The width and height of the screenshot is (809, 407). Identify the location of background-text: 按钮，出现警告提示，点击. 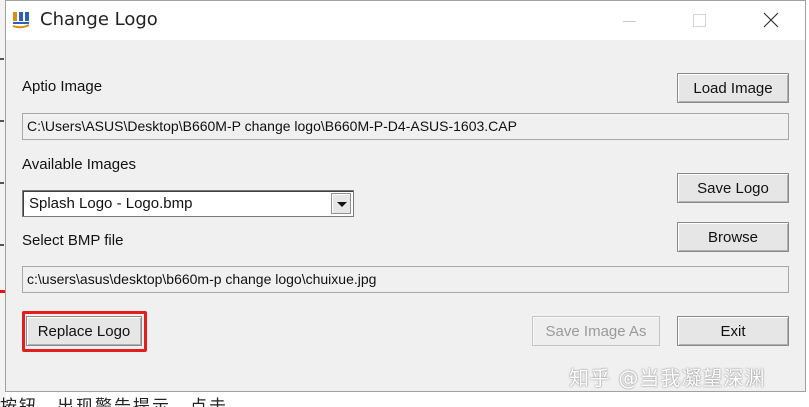
(114, 402).